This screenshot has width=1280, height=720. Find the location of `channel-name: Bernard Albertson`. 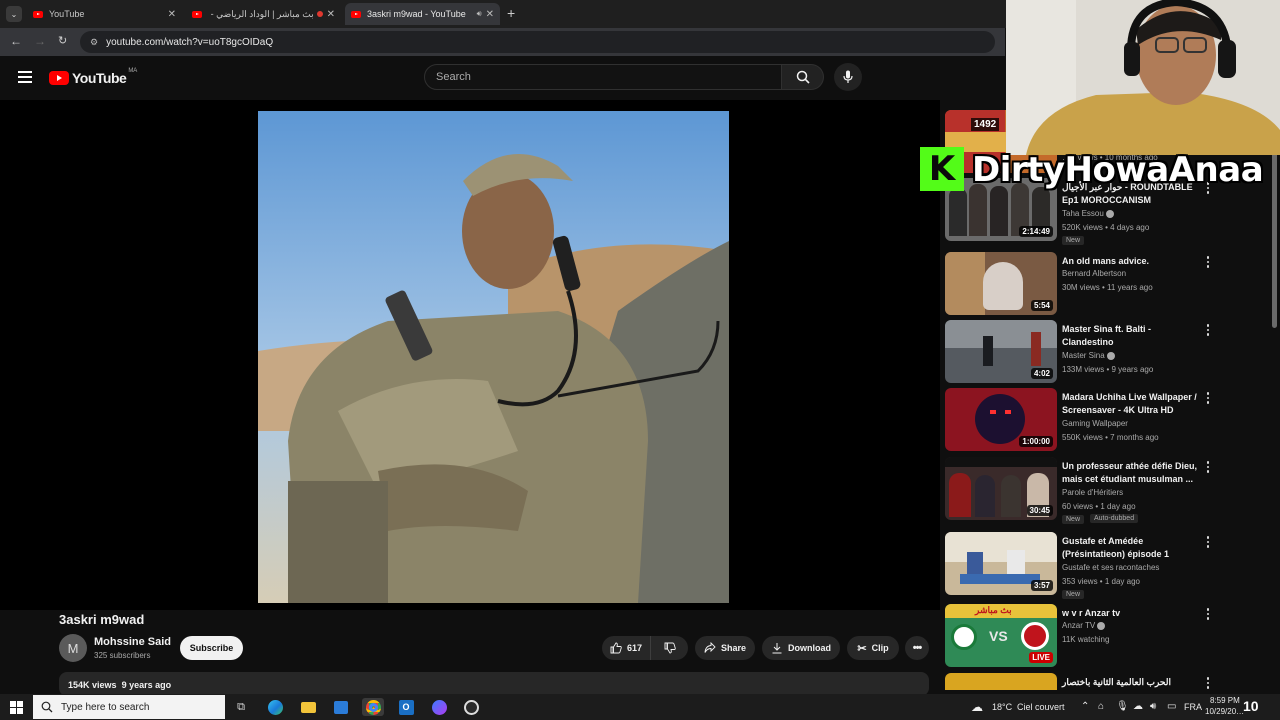

channel-name: Bernard Albertson is located at coordinates (1094, 273).